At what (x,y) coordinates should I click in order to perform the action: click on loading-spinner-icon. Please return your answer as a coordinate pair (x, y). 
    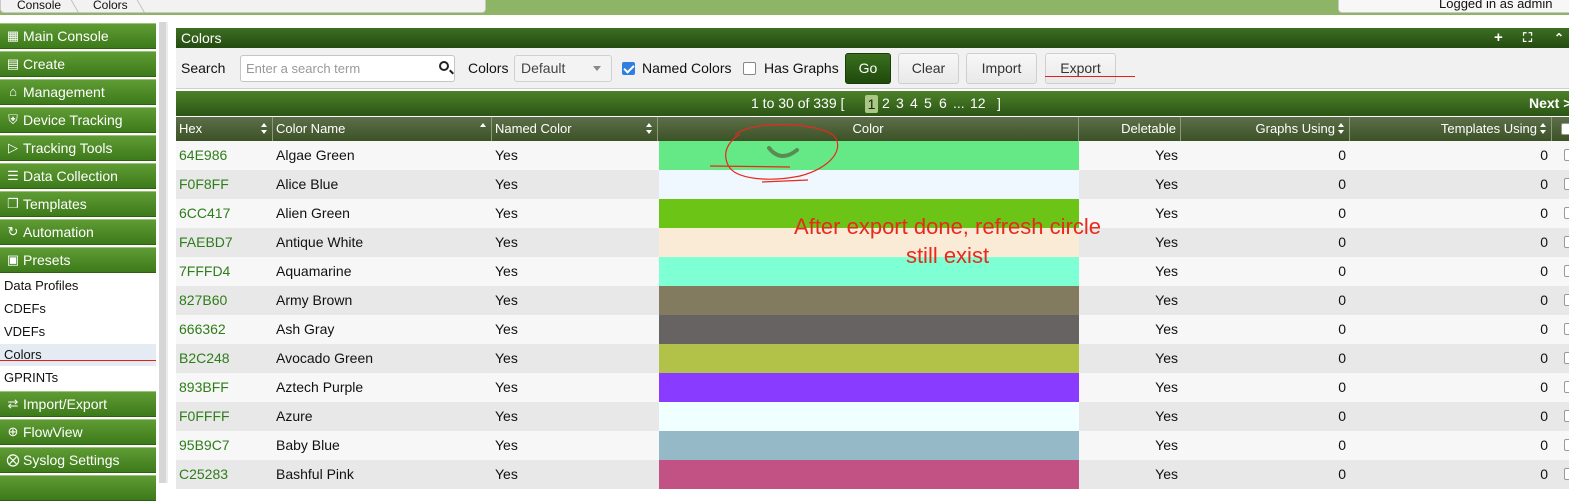
    Looking at the image, I should click on (783, 152).